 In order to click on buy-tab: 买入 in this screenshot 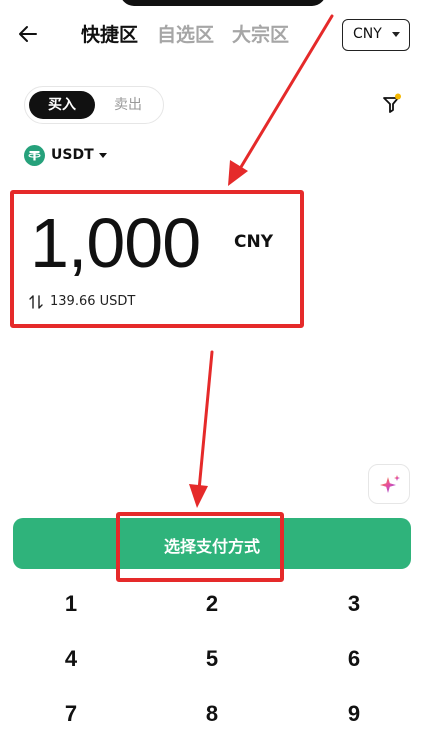, I will do `click(62, 105)`.